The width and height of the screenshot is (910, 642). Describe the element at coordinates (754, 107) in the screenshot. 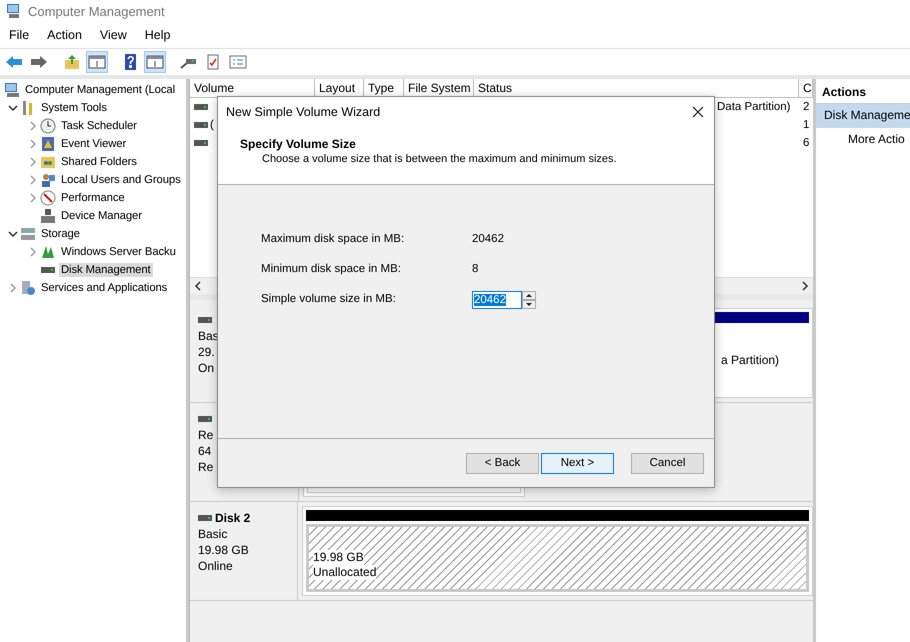

I see `table-cell: Data Partition)` at that location.